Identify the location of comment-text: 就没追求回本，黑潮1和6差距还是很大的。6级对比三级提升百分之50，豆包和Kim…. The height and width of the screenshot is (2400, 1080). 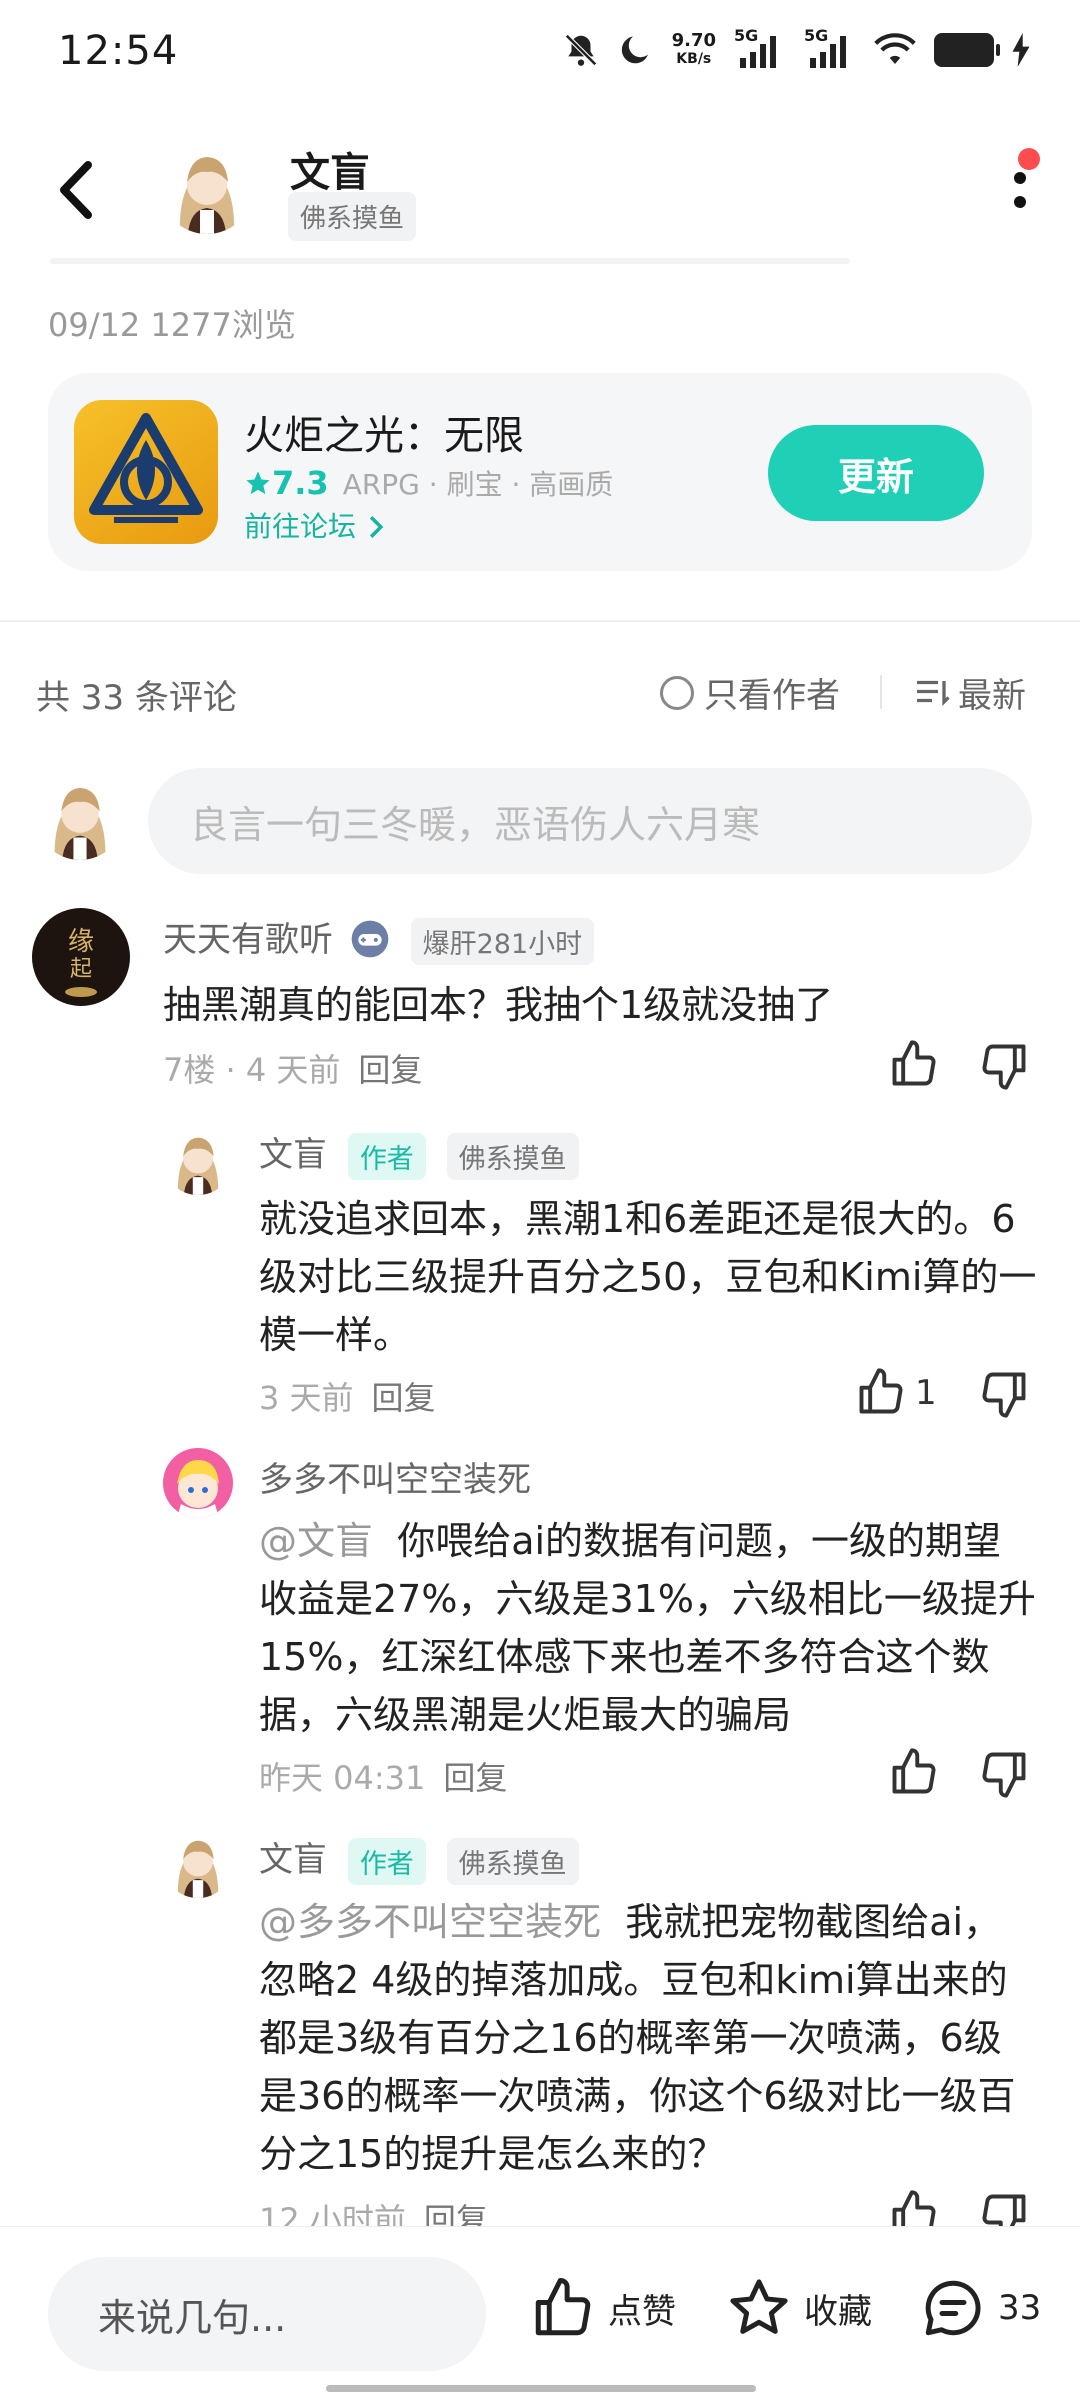
(648, 1277).